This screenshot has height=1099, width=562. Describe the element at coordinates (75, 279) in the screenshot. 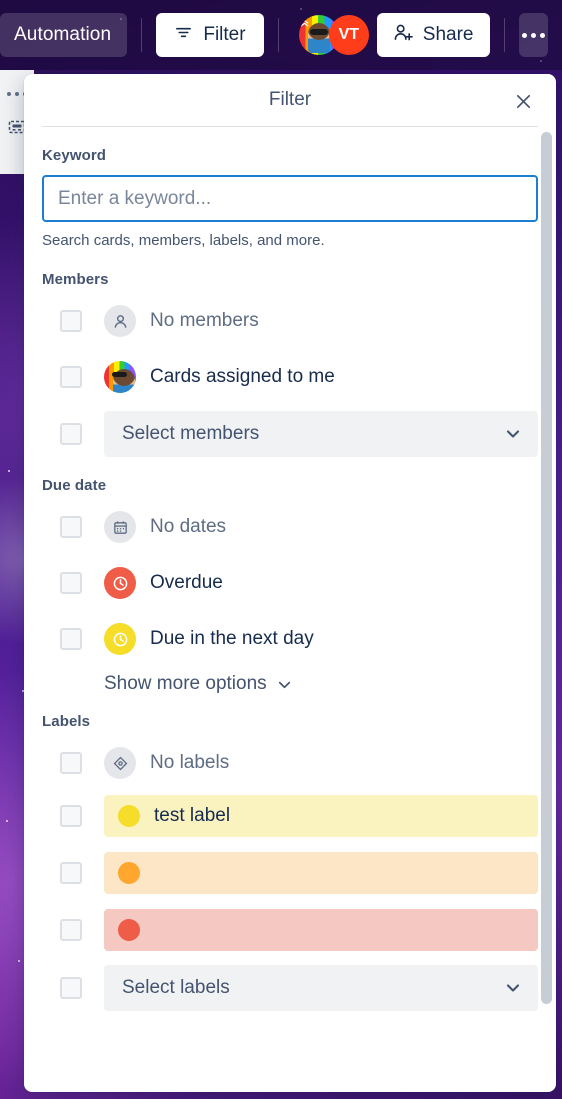

I see `section-title-members: Members` at that location.